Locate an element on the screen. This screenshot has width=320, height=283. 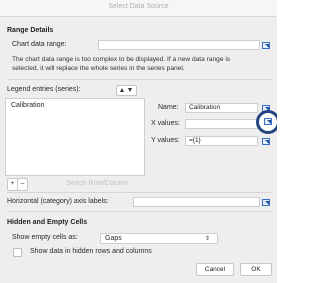
hidden-rows-checkbox is located at coordinates (17, 252).